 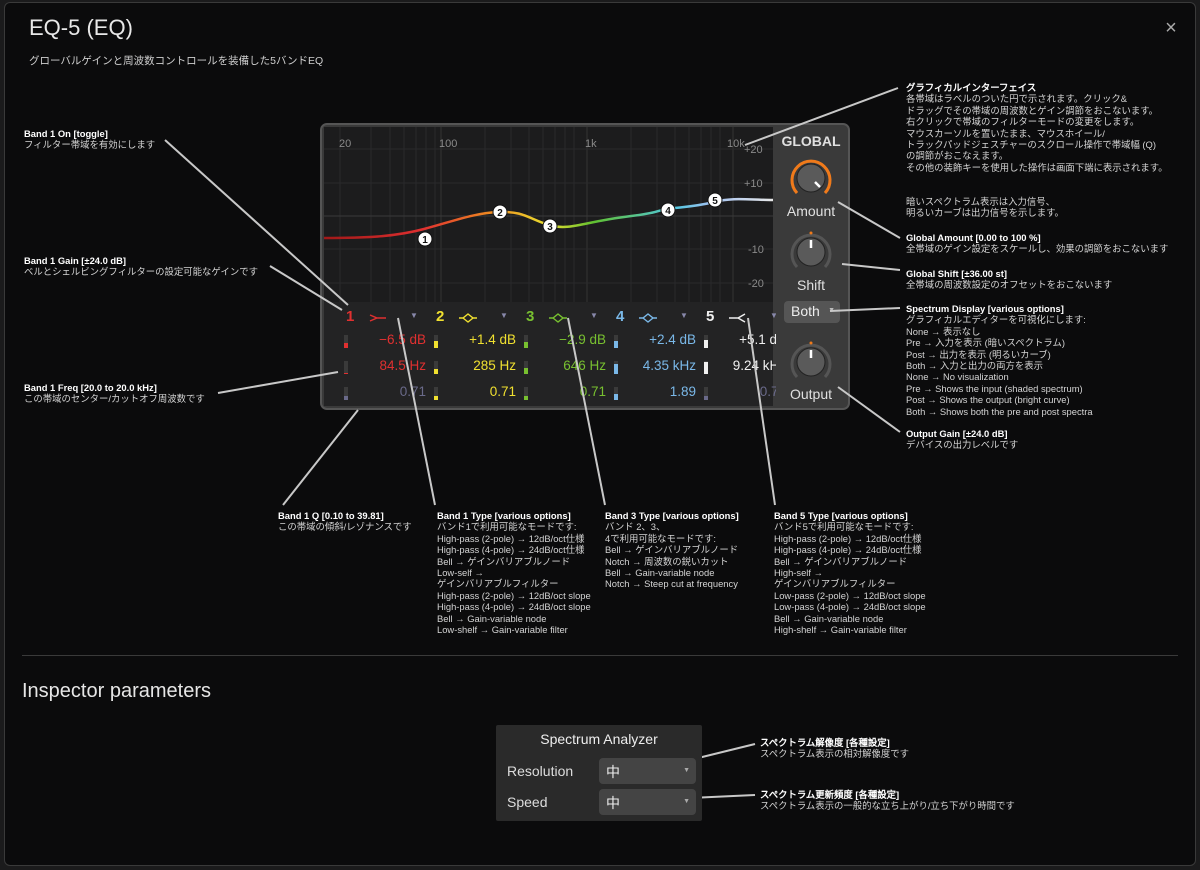 I want to click on amount-label: Amount, so click(x=811, y=211).